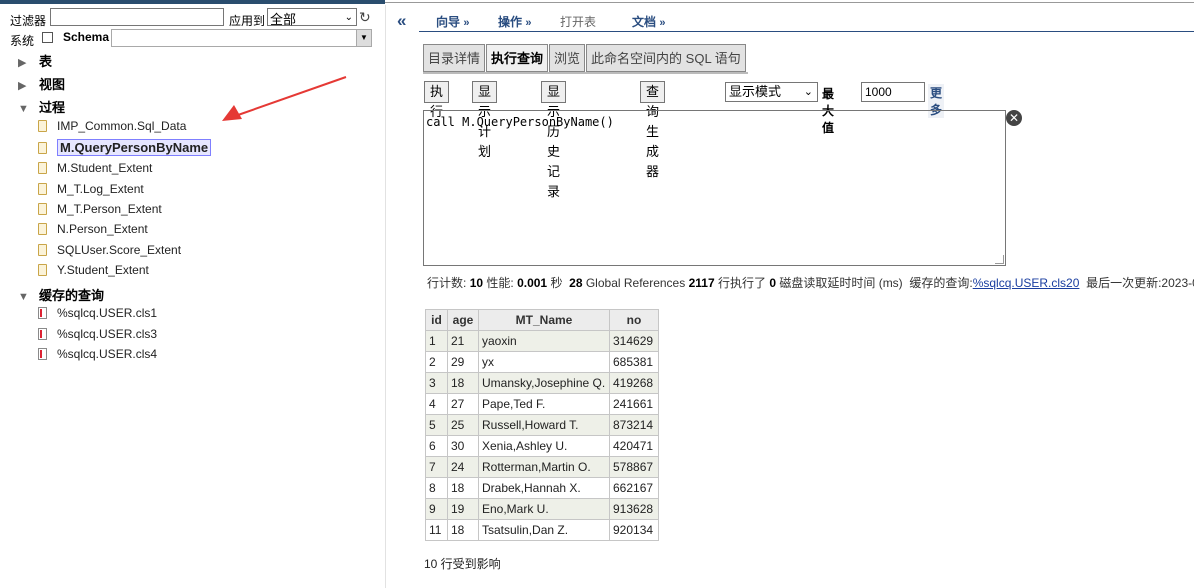 The image size is (1194, 588). I want to click on sql-editor: call M.QueryPersonByName(), so click(714, 188).